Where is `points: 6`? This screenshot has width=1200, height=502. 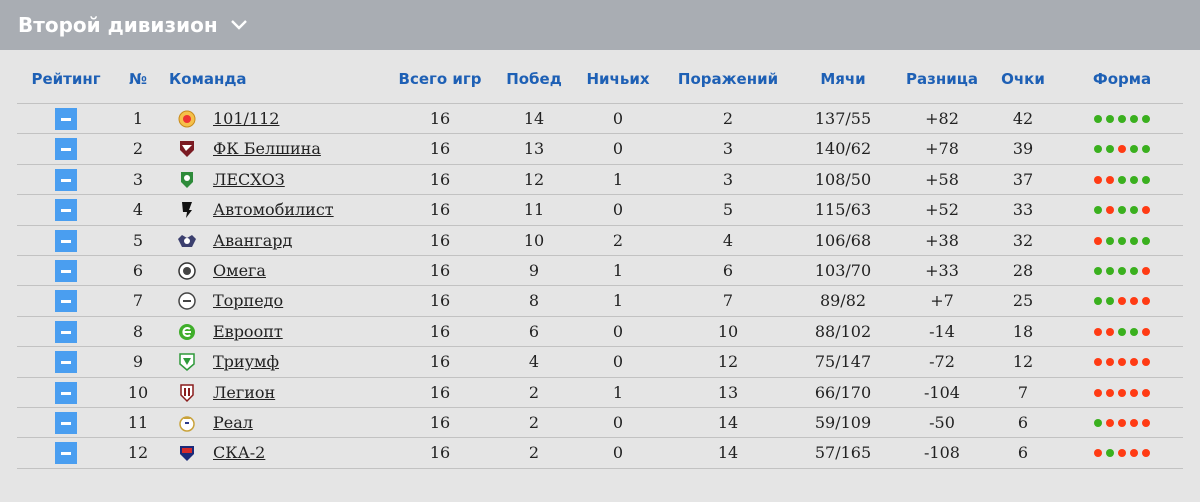
points: 6 is located at coordinates (1023, 422).